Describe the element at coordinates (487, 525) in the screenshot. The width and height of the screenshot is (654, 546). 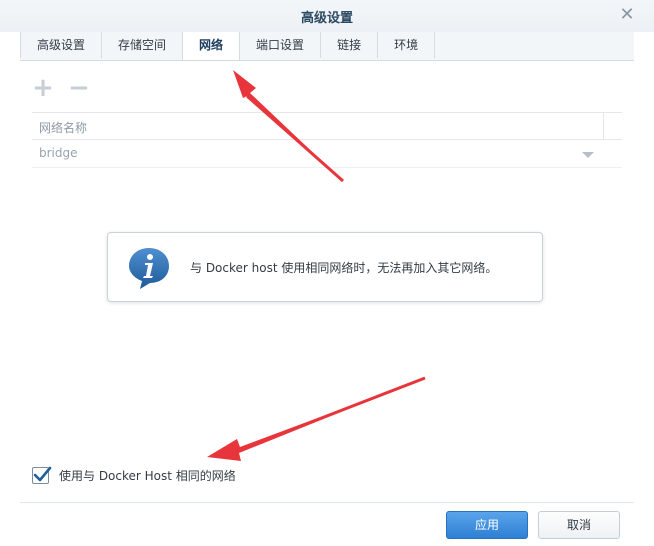
I see `apply-button: 应用` at that location.